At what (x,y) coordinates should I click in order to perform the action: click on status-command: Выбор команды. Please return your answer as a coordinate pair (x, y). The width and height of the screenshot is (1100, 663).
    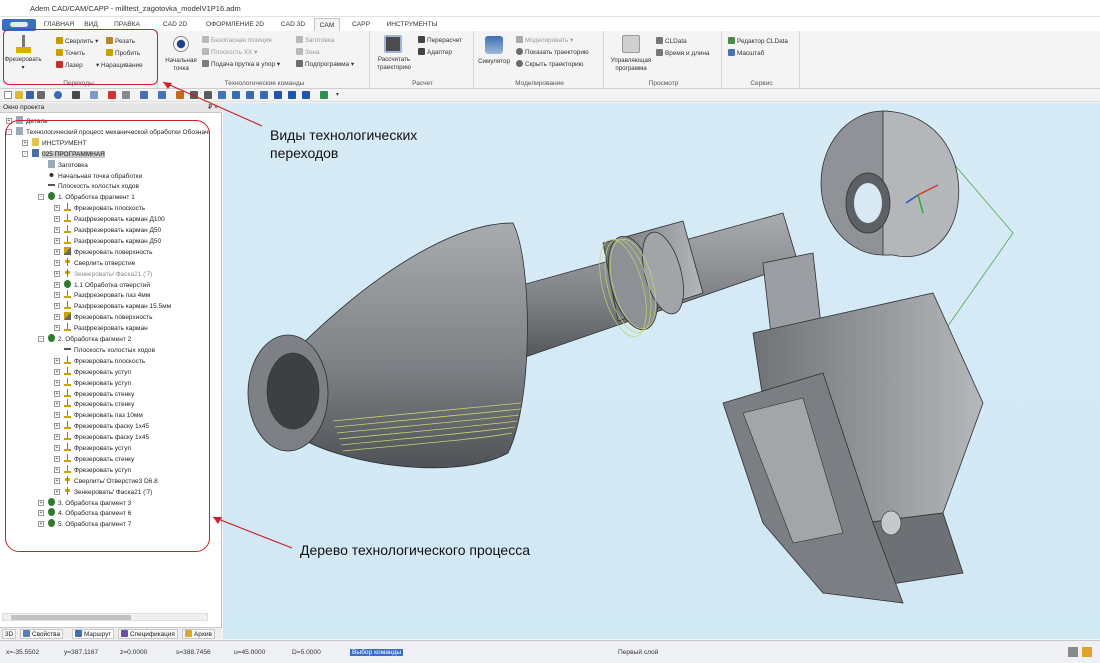
    Looking at the image, I should click on (377, 652).